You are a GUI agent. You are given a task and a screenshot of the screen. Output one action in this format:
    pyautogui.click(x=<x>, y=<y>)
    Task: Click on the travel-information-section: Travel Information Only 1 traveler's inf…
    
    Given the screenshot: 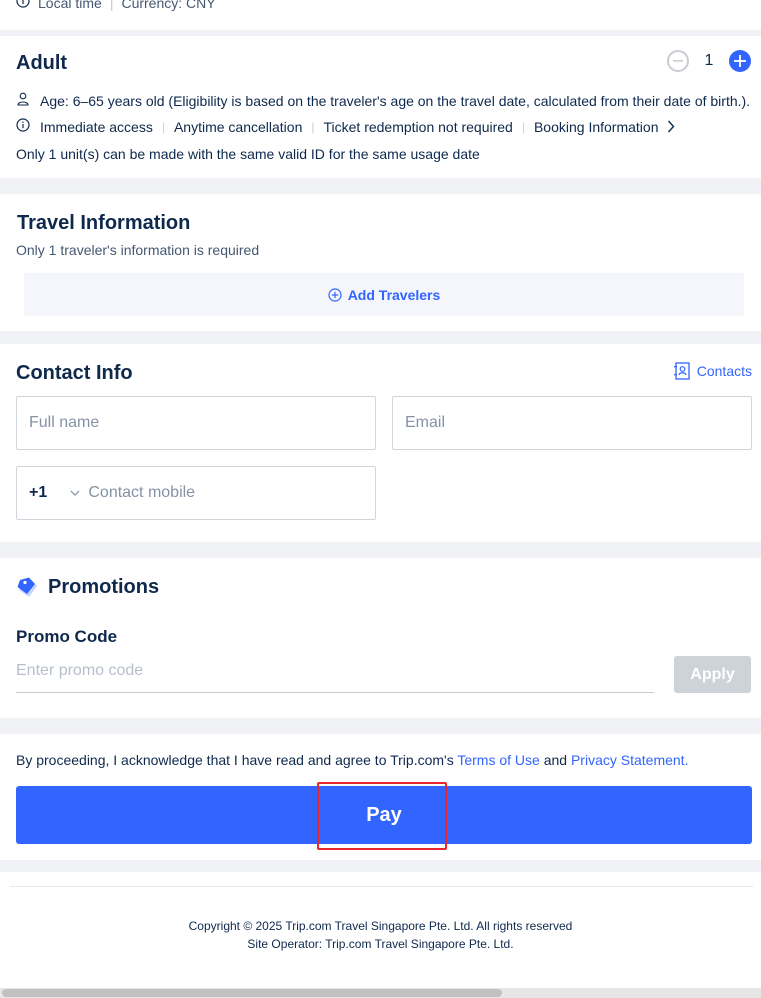 What is the action you would take?
    pyautogui.click(x=380, y=262)
    